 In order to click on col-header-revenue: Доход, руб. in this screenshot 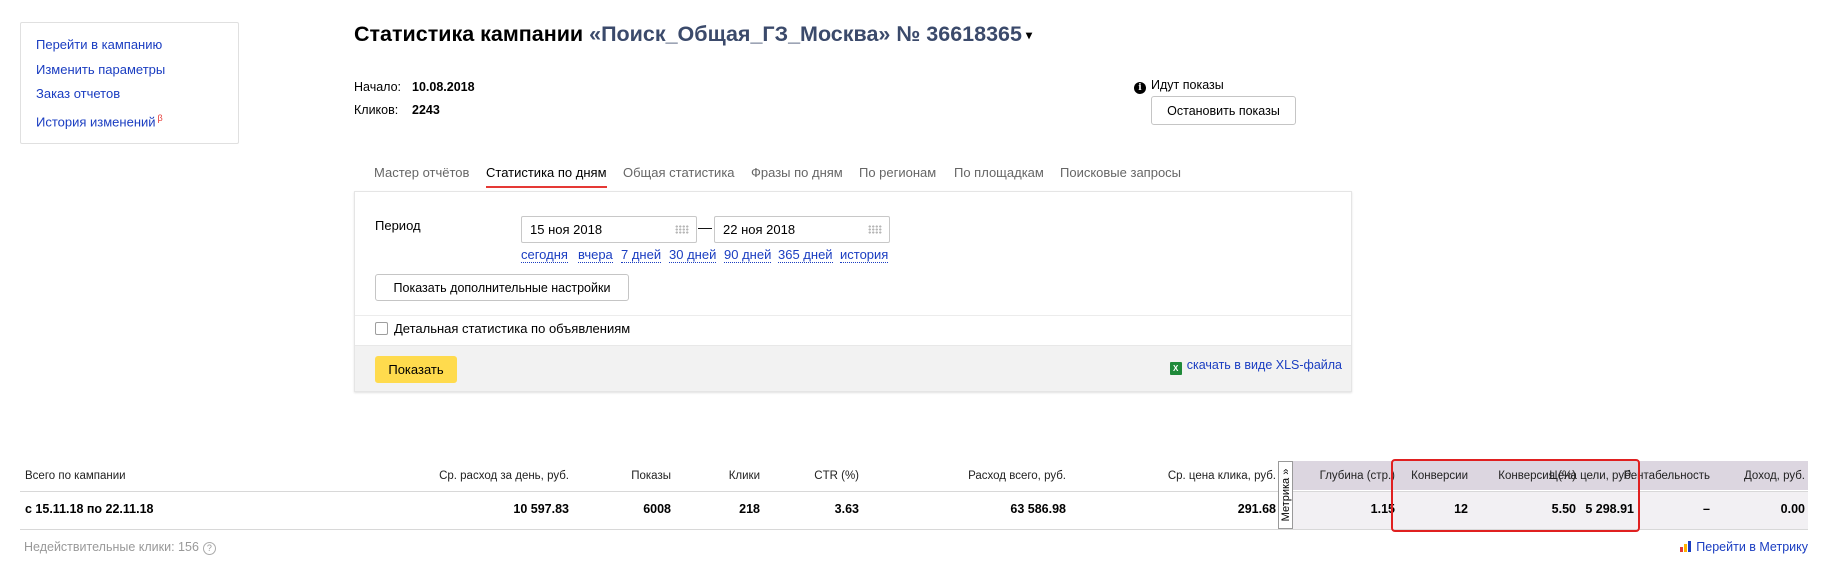, I will do `click(1774, 476)`.